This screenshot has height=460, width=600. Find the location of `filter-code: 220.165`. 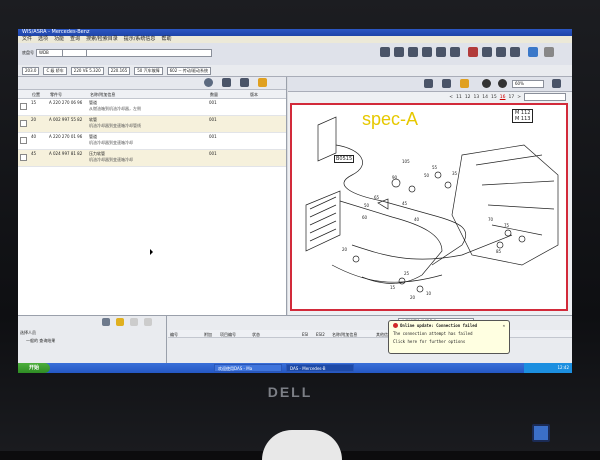

filter-code: 220.165 is located at coordinates (119, 70).